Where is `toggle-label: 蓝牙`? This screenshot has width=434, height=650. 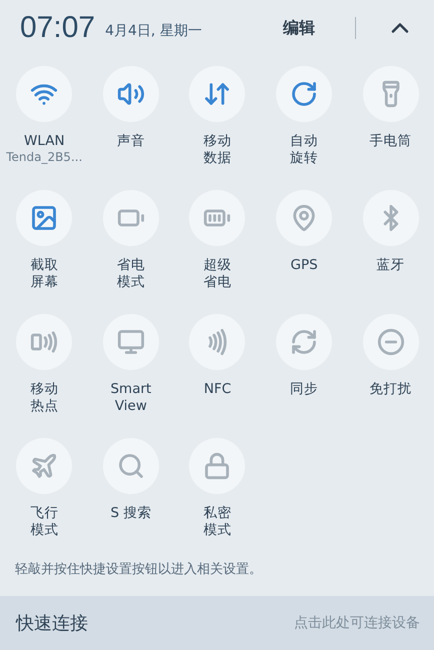
toggle-label: 蓝牙 is located at coordinates (390, 265).